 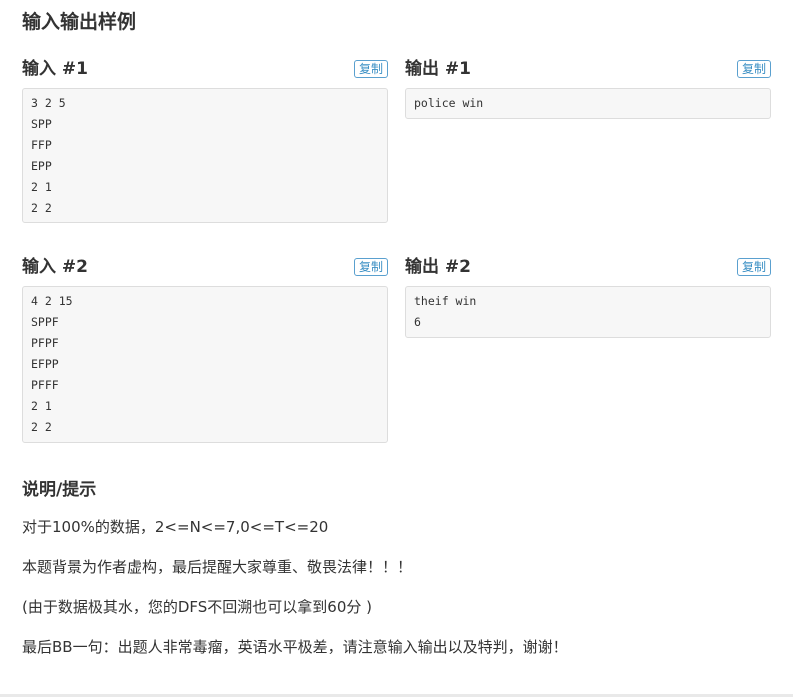 I want to click on code-line: EFPP, so click(x=45, y=364).